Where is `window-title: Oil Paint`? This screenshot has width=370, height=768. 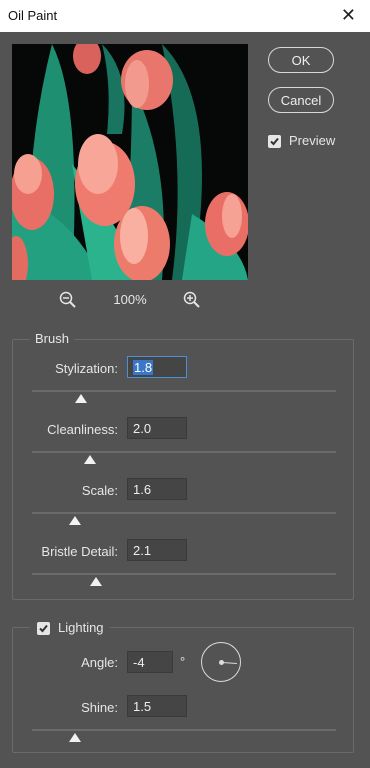 window-title: Oil Paint is located at coordinates (33, 15).